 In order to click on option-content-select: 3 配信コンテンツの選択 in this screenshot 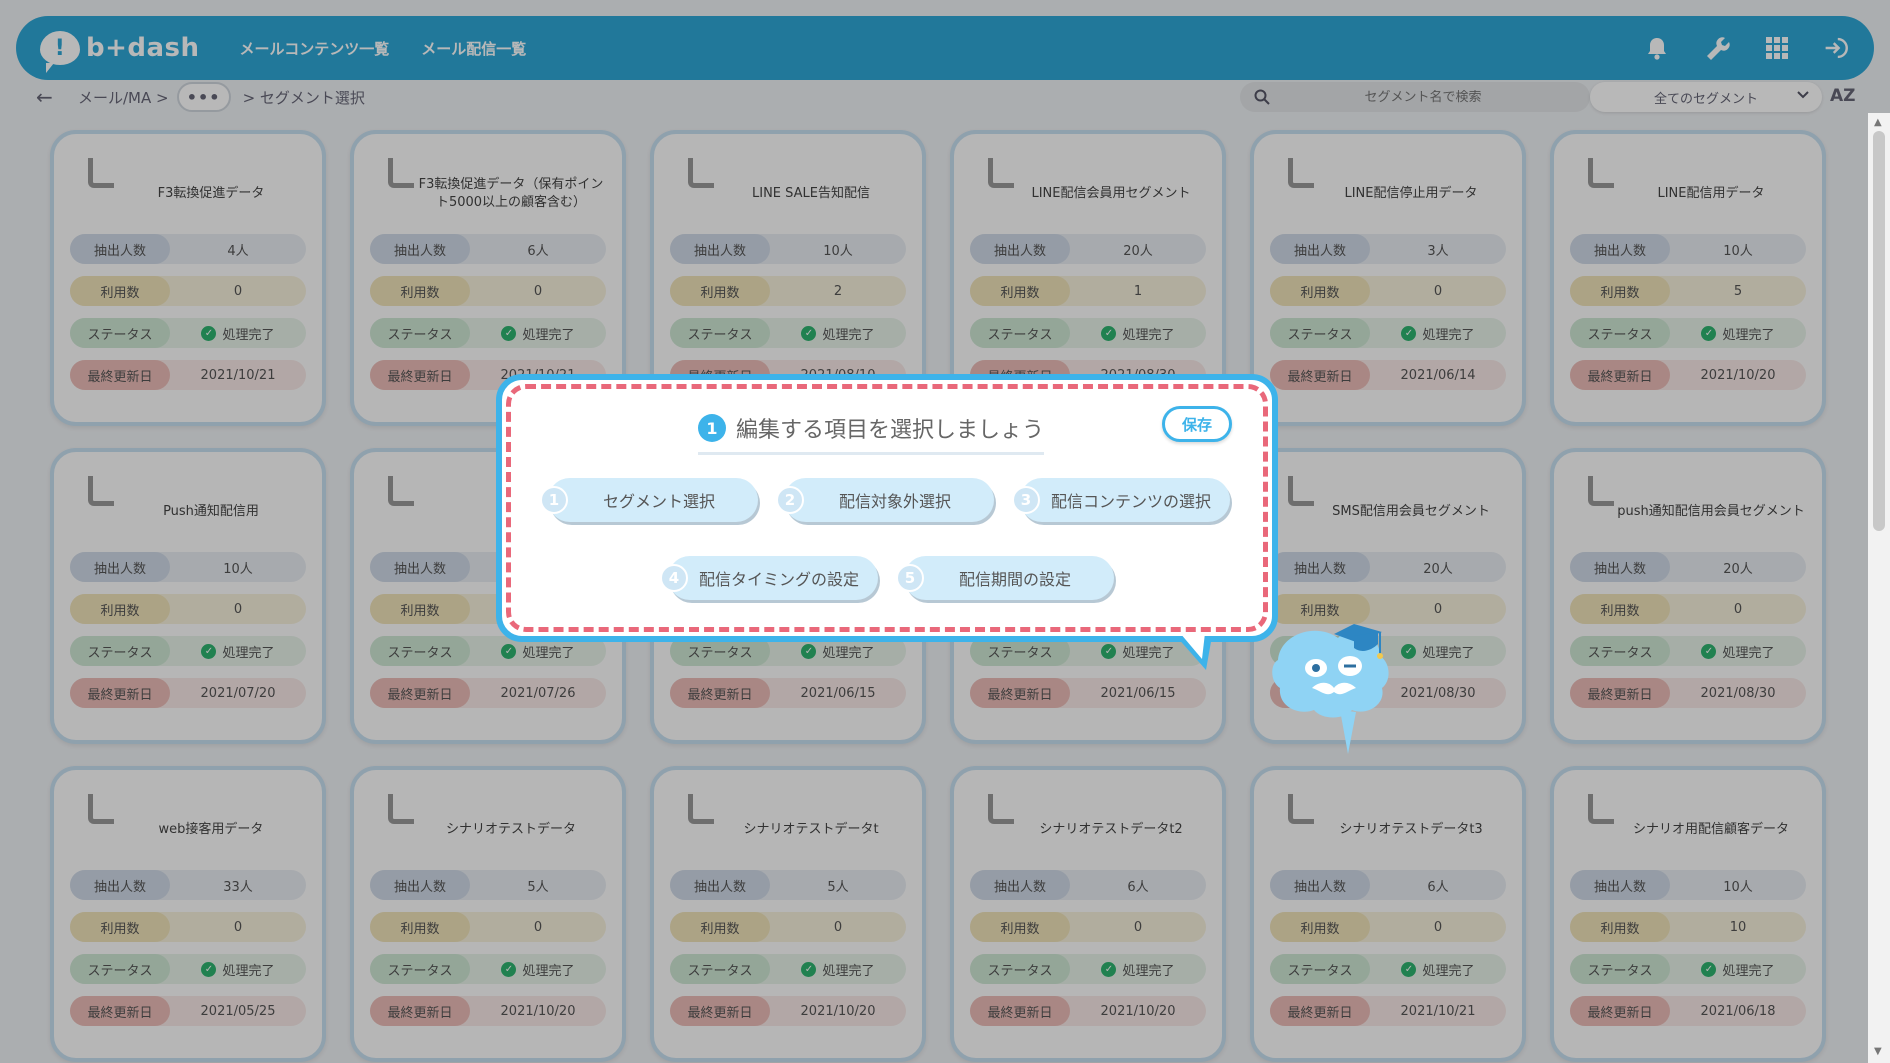, I will do `click(1121, 500)`.